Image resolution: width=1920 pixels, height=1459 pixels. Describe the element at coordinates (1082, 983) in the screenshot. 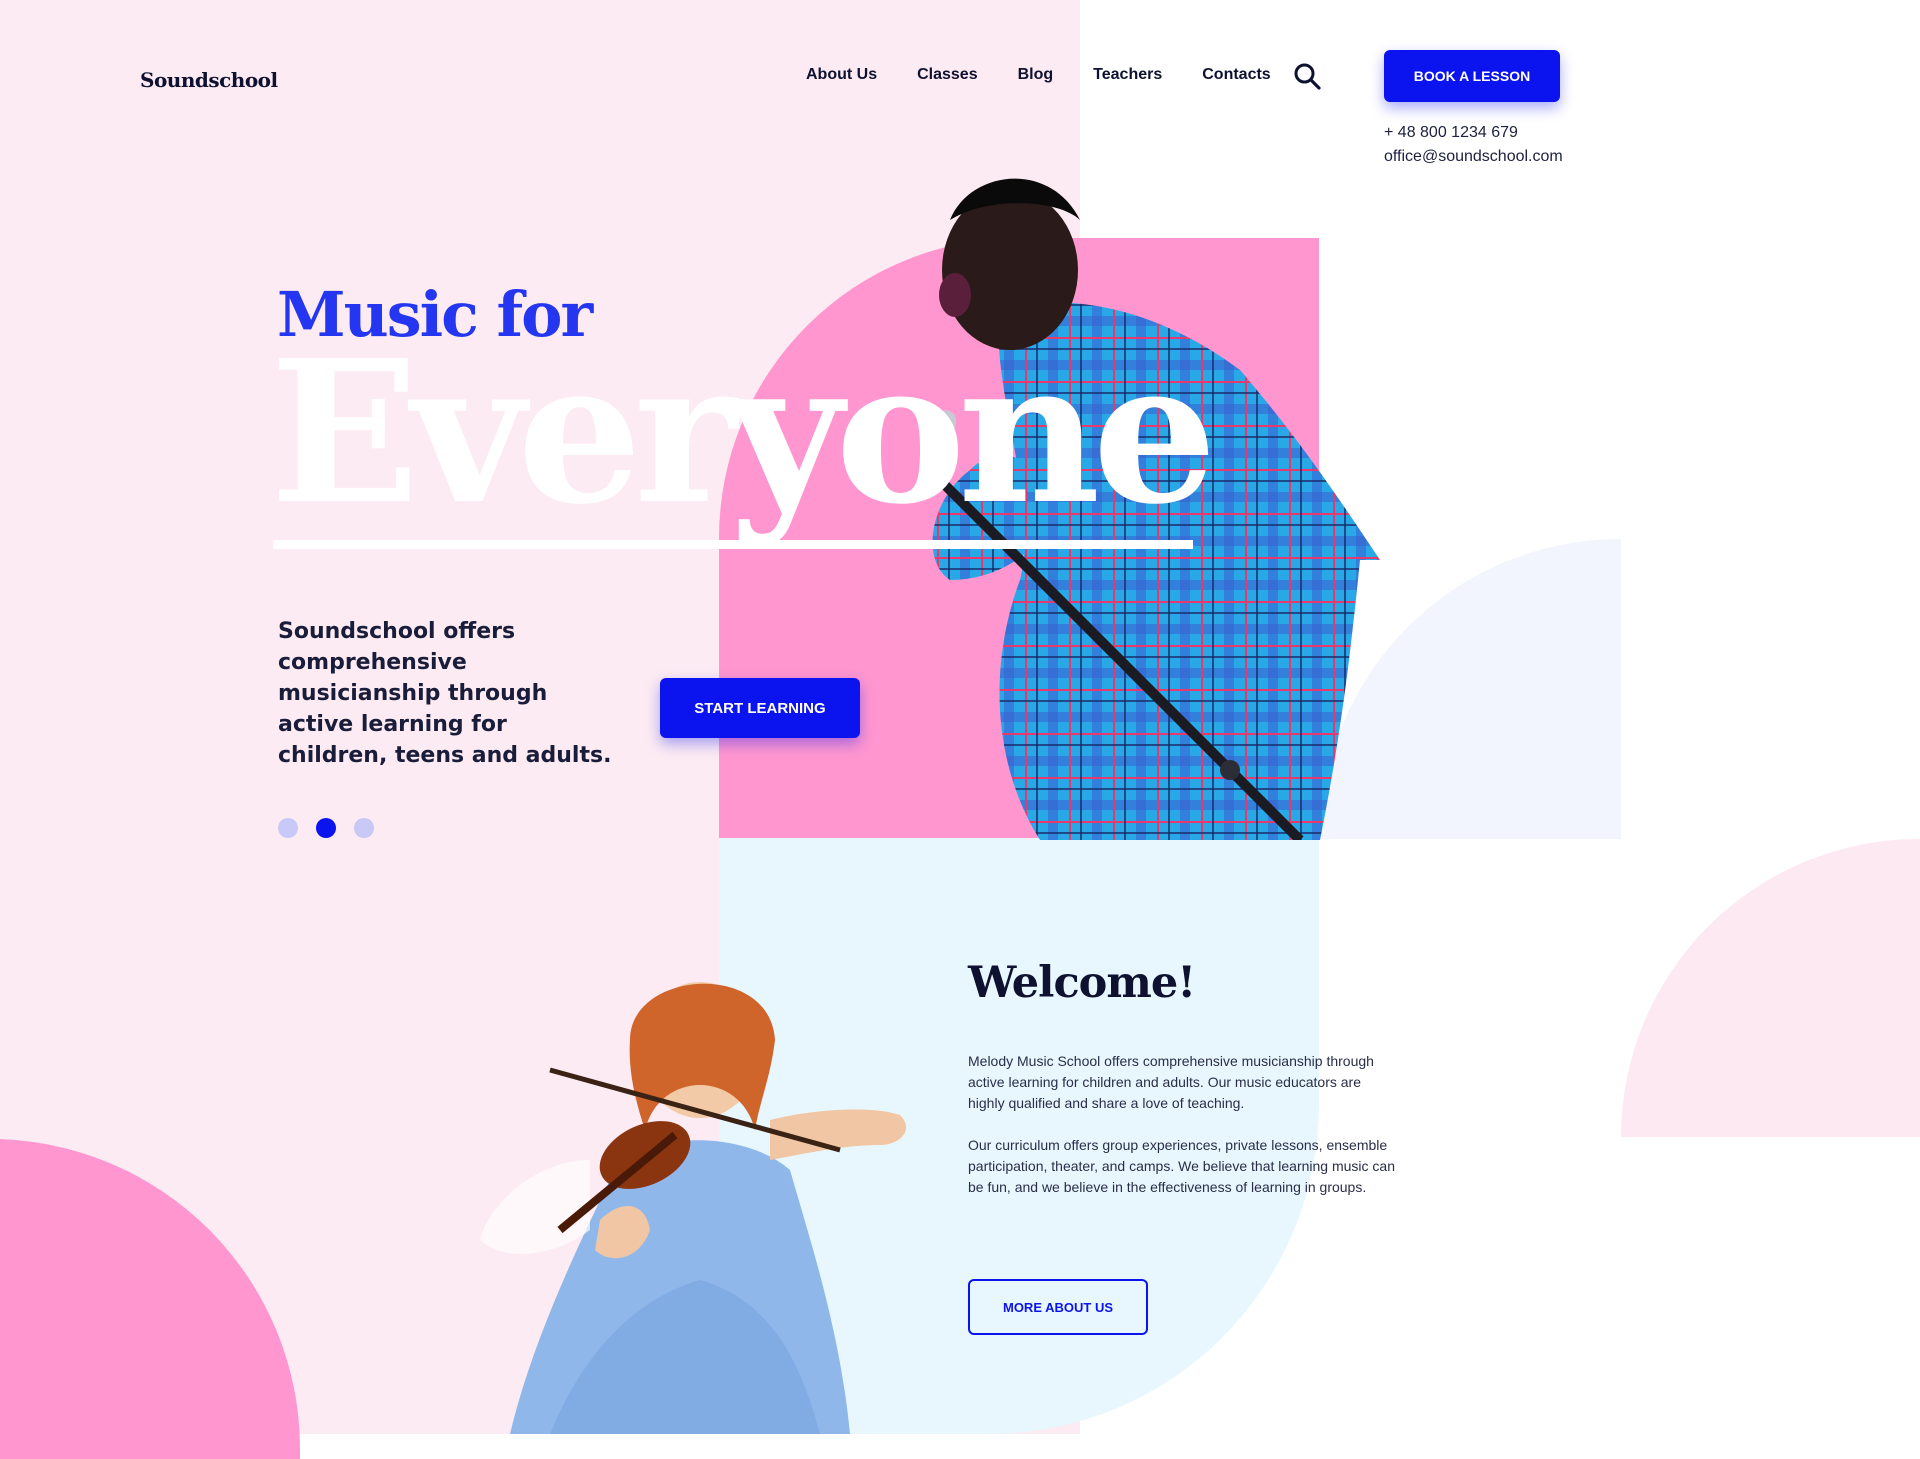

I see `welcome-title: Welcome!` at that location.